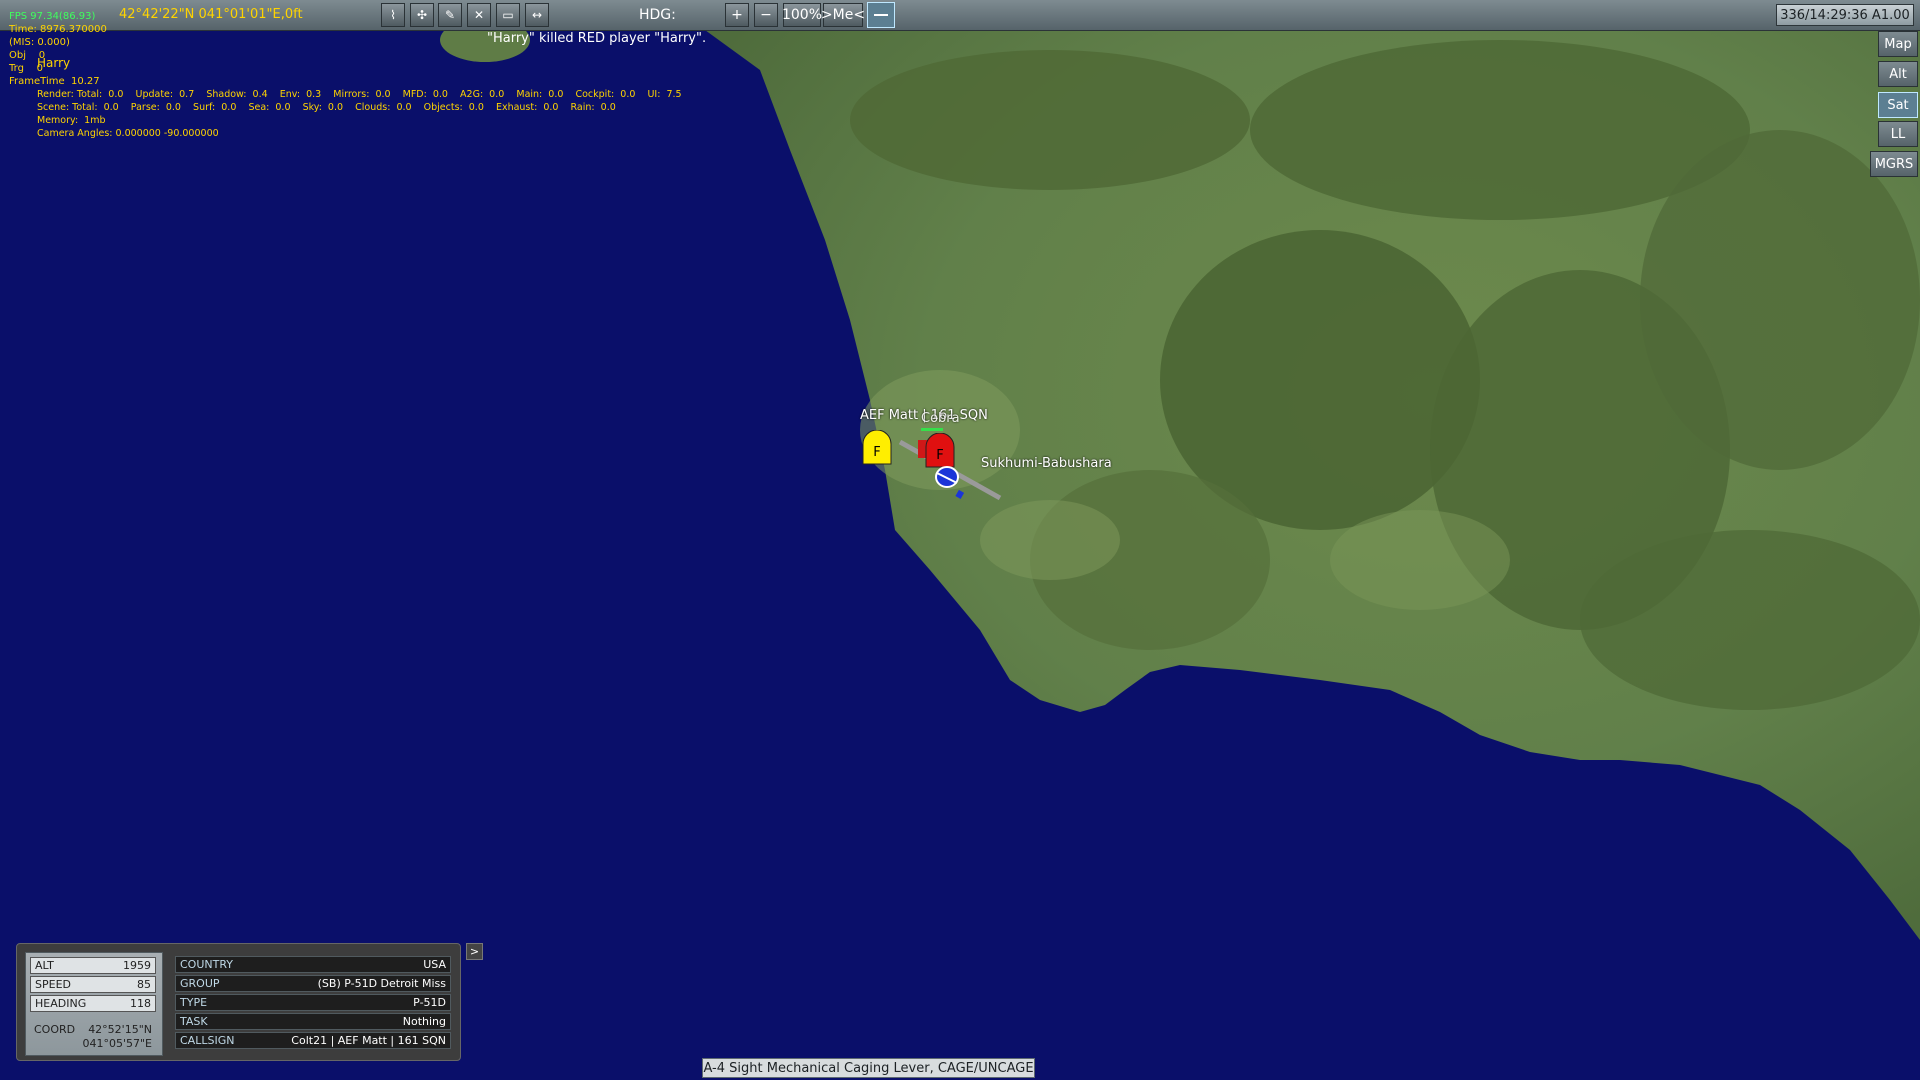 Image resolution: width=1920 pixels, height=1080 pixels. Describe the element at coordinates (393, 15) in the screenshot. I see `route-icon: ⌇` at that location.